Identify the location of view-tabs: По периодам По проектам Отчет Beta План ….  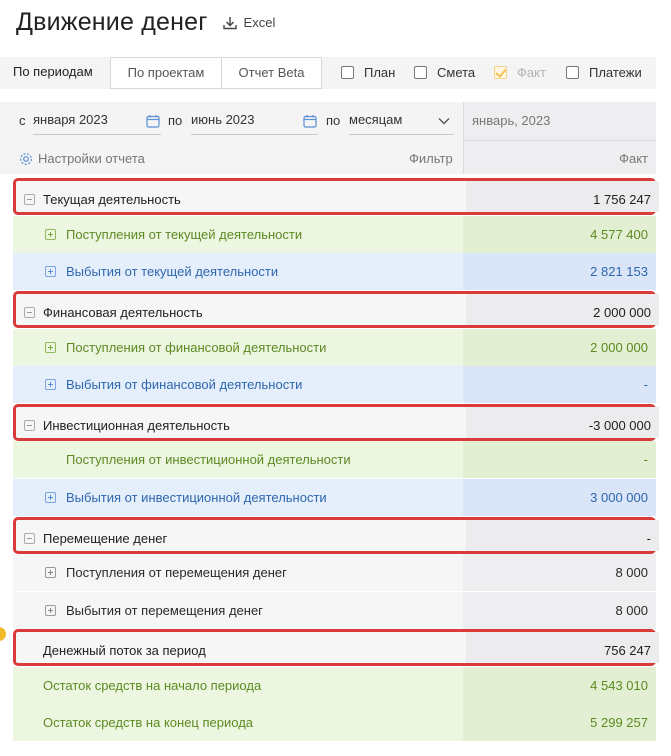
(328, 73).